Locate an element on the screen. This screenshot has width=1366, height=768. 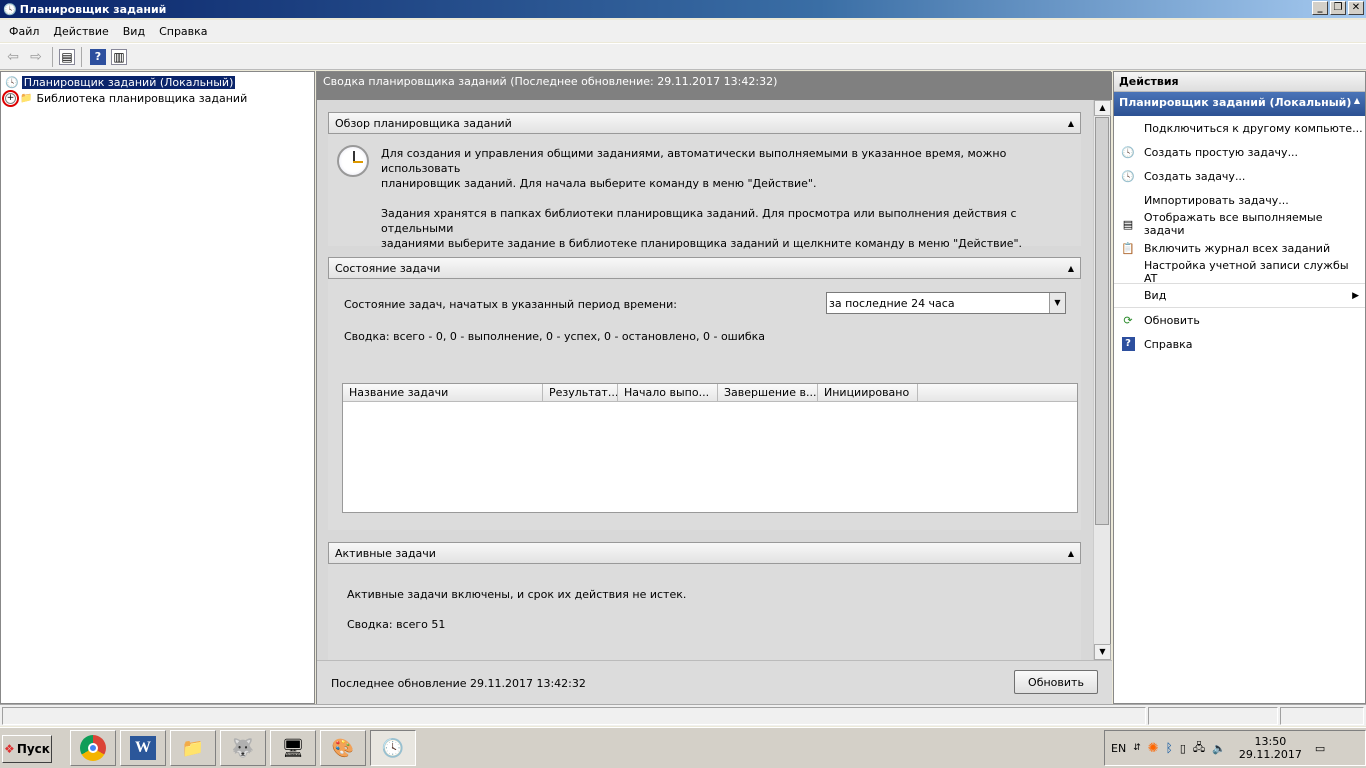
overview-title: Обзор планировщика заданий is located at coordinates (423, 123).